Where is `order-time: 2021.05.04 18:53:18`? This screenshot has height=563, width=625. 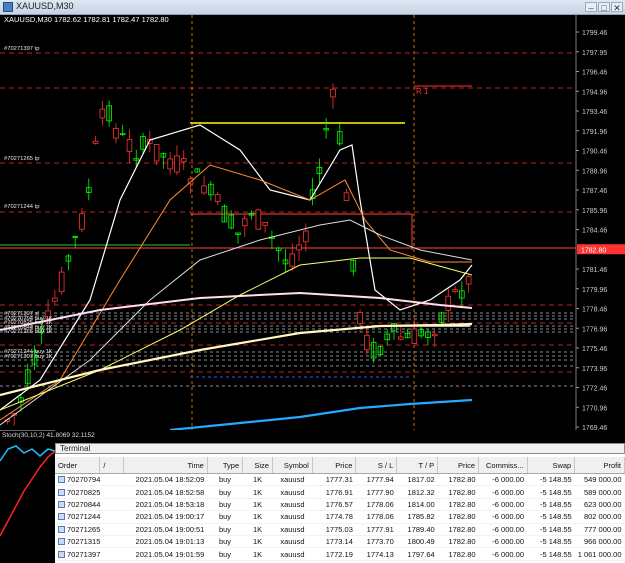
order-time: 2021.05.04 18:53:18 is located at coordinates (165, 505).